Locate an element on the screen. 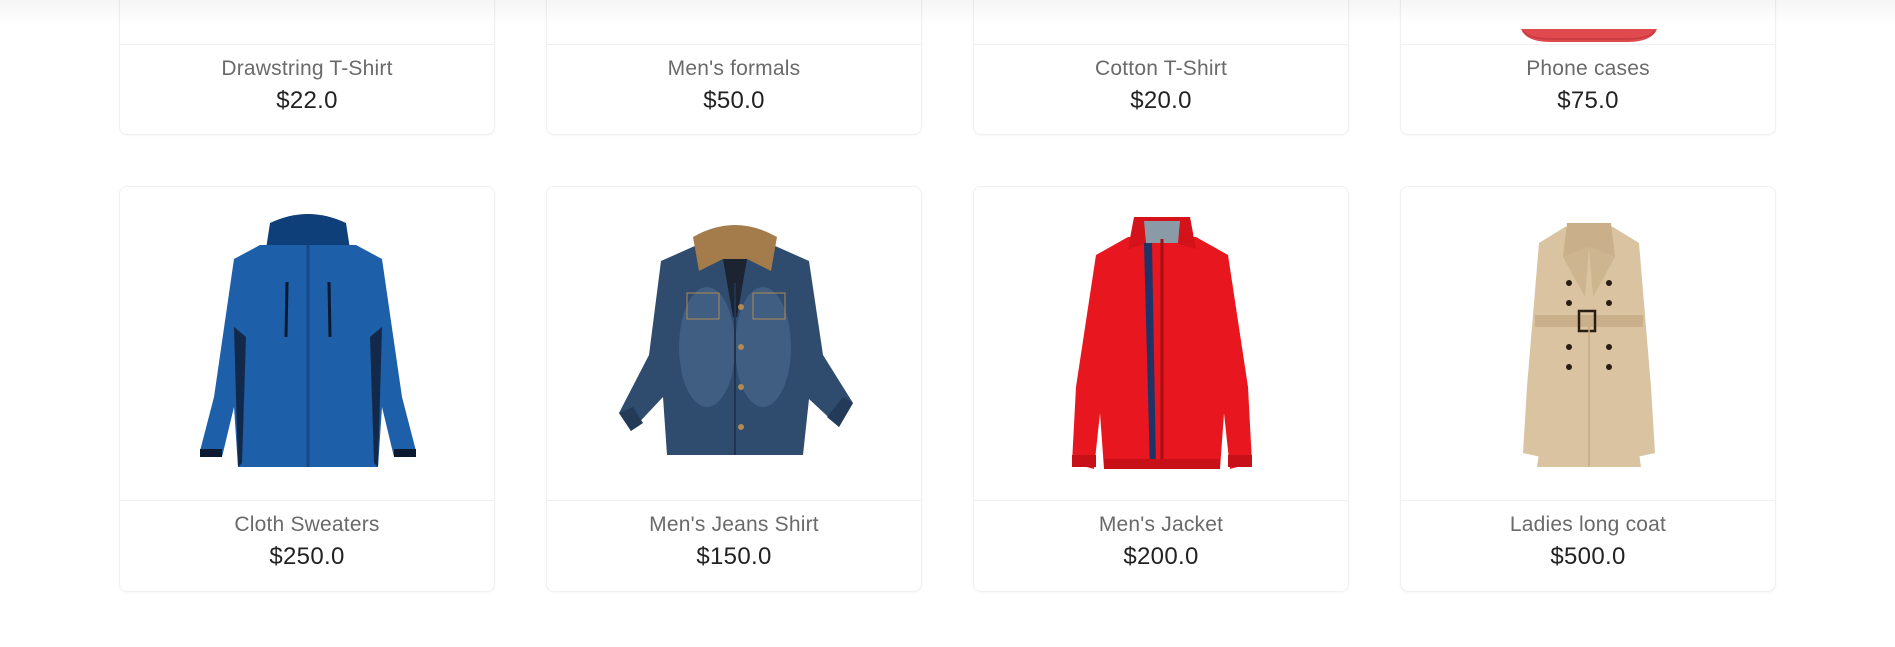  product-price: $150.0 is located at coordinates (734, 556).